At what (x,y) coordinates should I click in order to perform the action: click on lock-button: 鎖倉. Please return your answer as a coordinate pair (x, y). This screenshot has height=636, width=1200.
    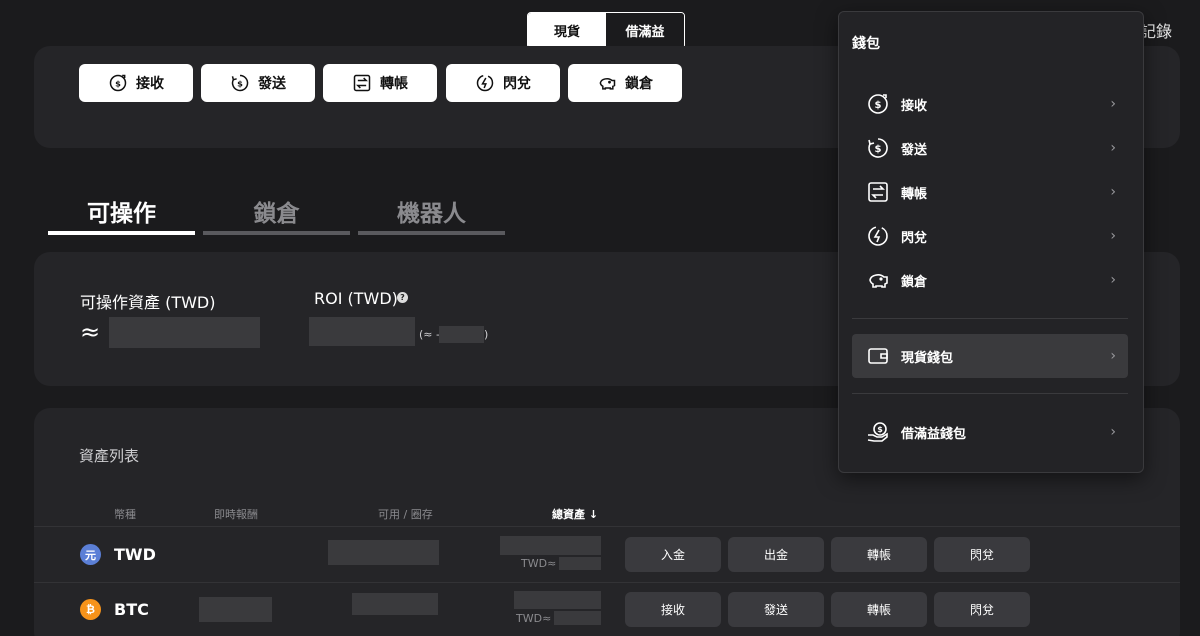
    Looking at the image, I should click on (625, 83).